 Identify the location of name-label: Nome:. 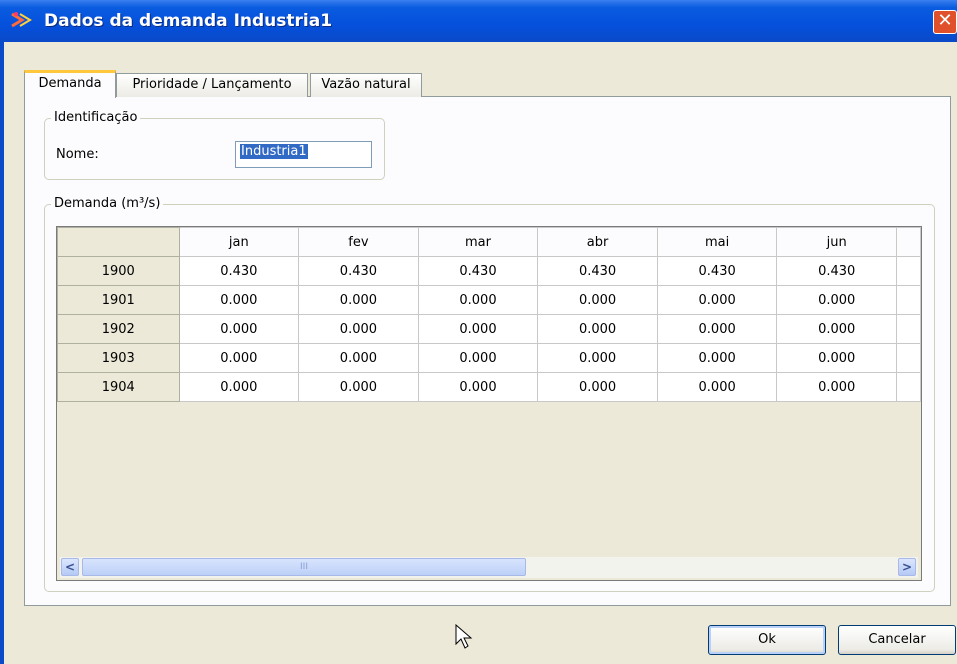
(77, 154).